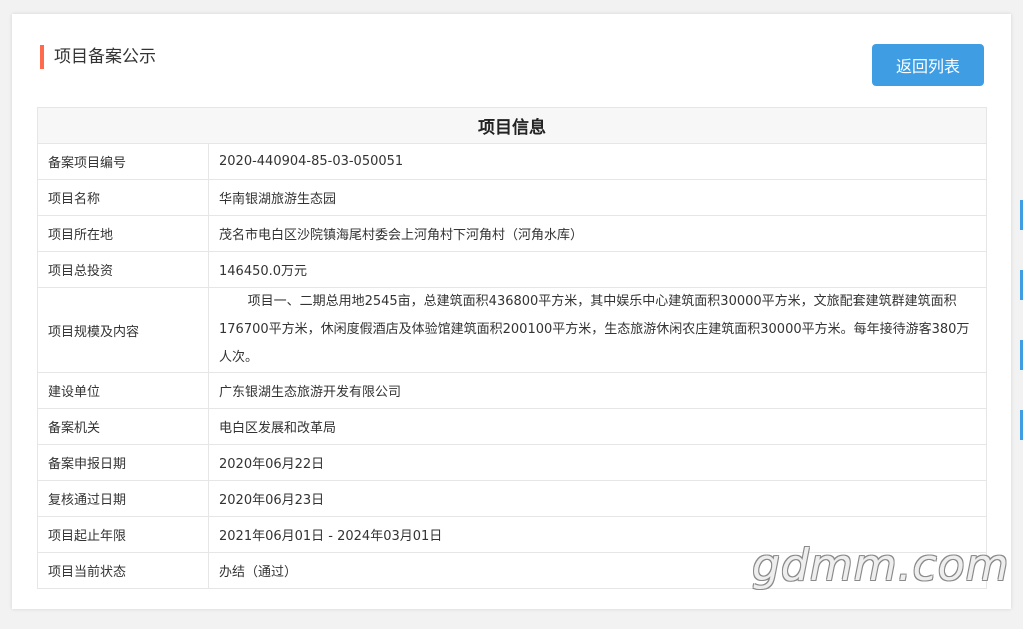  What do you see at coordinates (597, 498) in the screenshot?
I see `row-value-review-date: 2020年06月23日` at bounding box center [597, 498].